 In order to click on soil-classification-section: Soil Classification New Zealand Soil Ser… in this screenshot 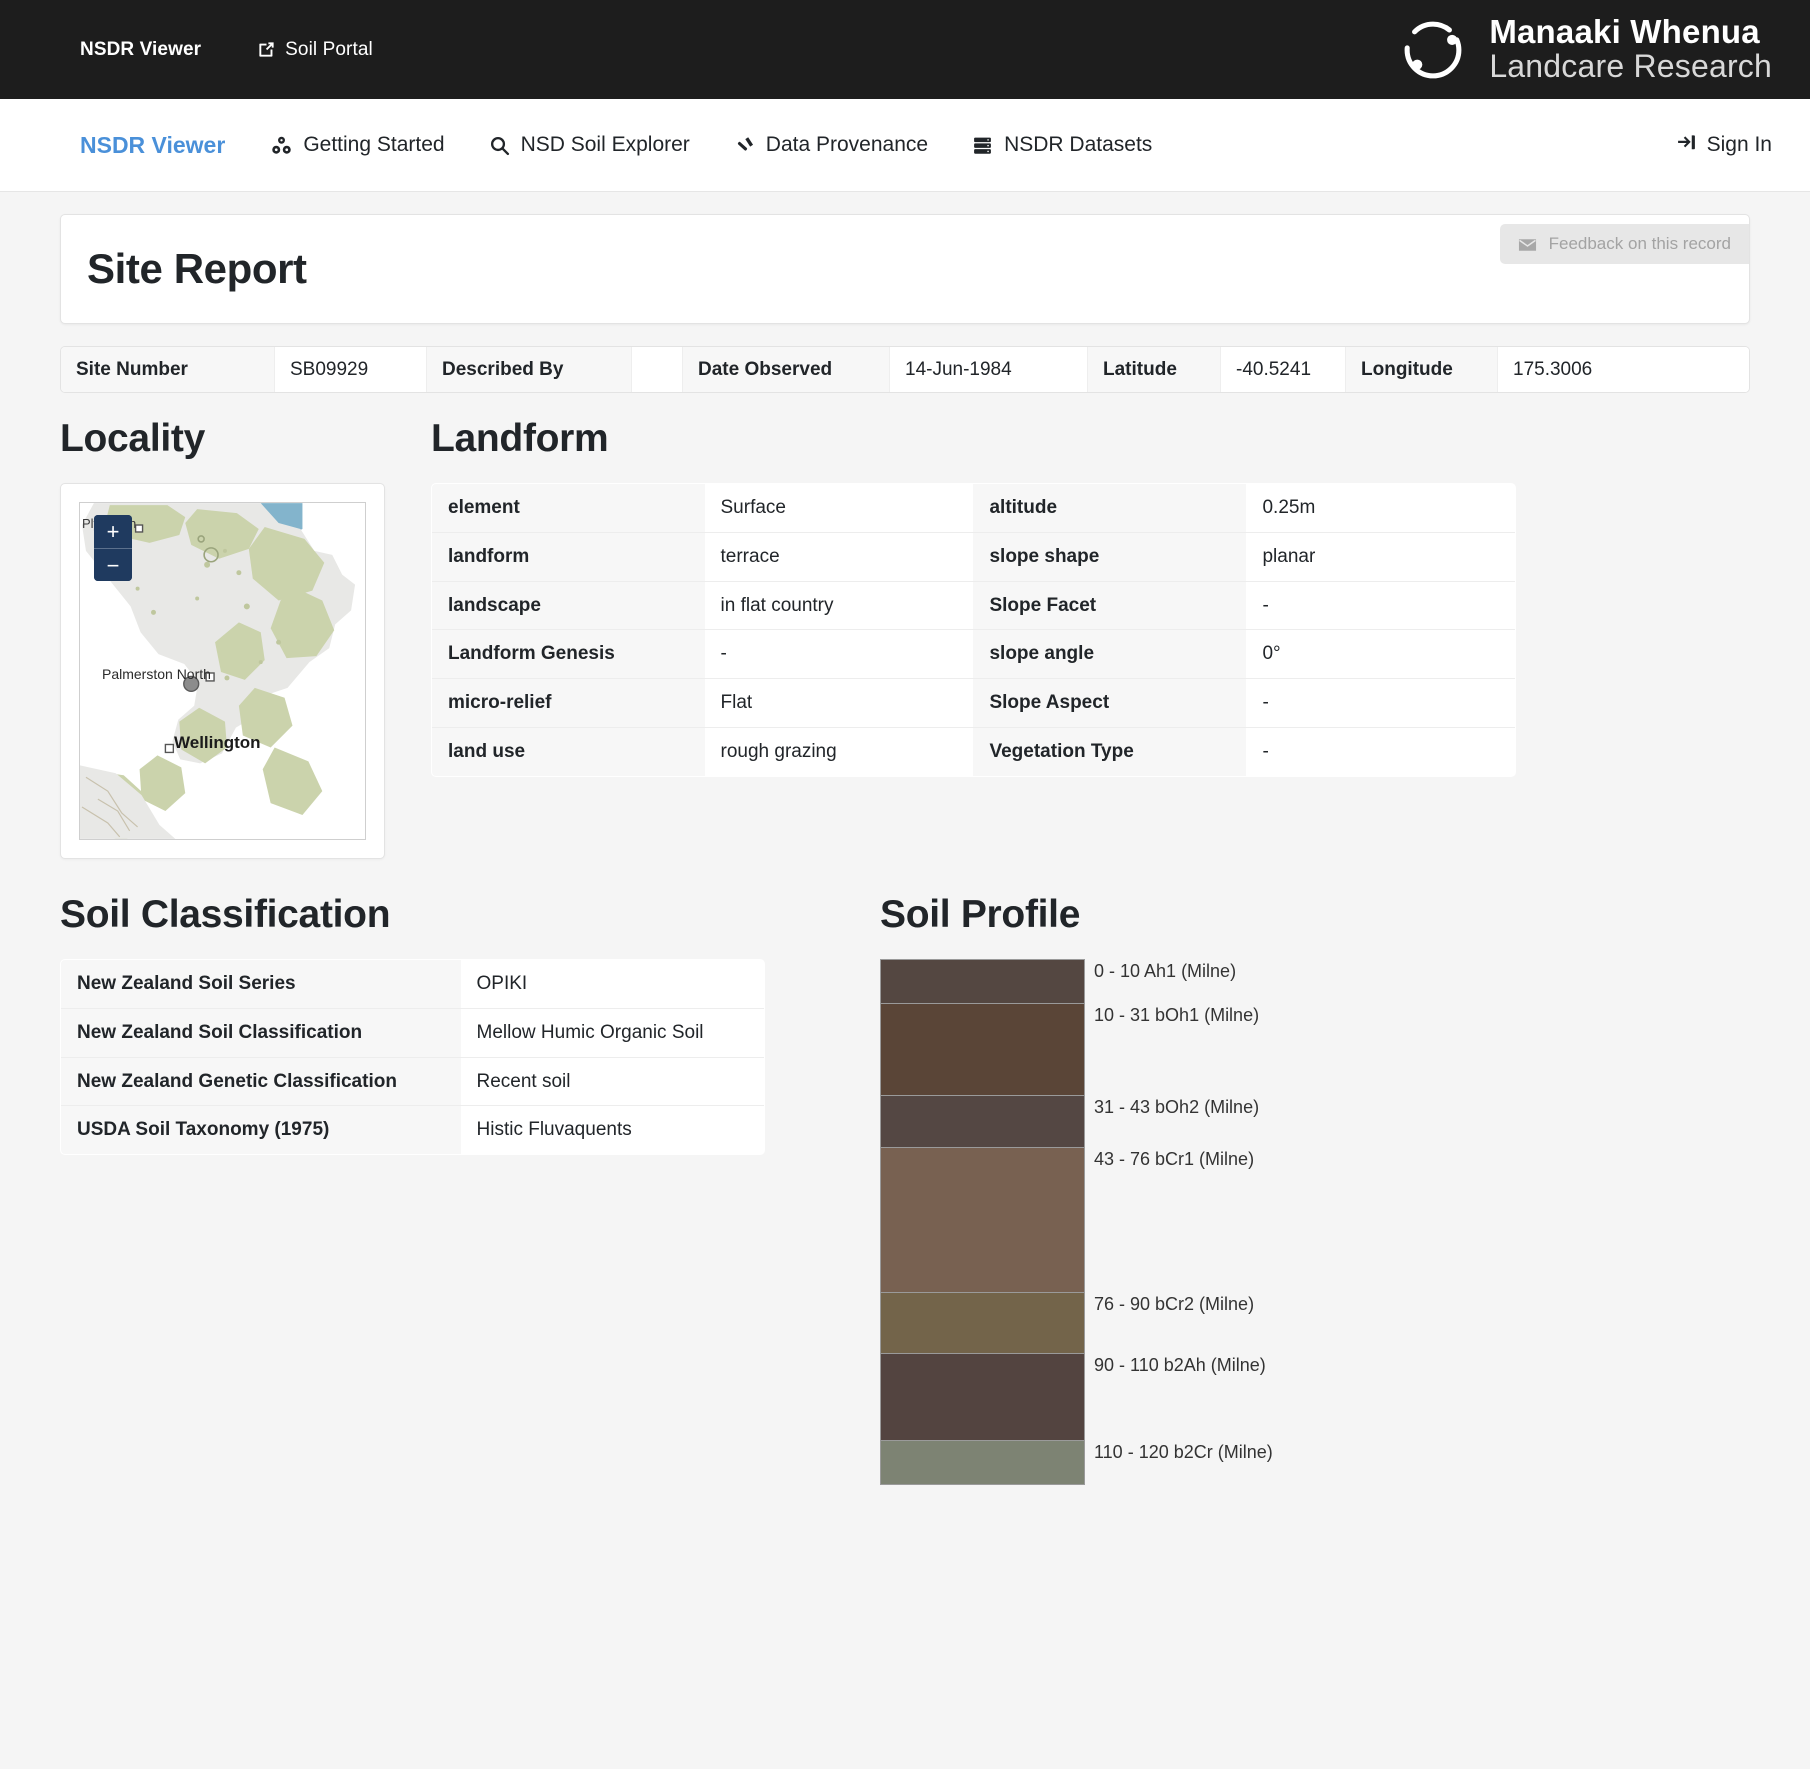, I will do `click(440, 1012)`.